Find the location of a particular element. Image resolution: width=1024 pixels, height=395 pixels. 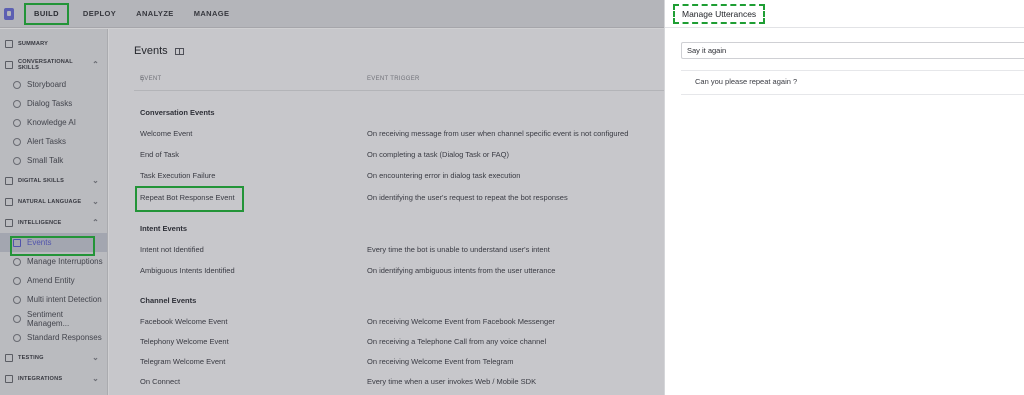

sidebar-item-knowledge-ai: Knowledge AI is located at coordinates (53, 122).